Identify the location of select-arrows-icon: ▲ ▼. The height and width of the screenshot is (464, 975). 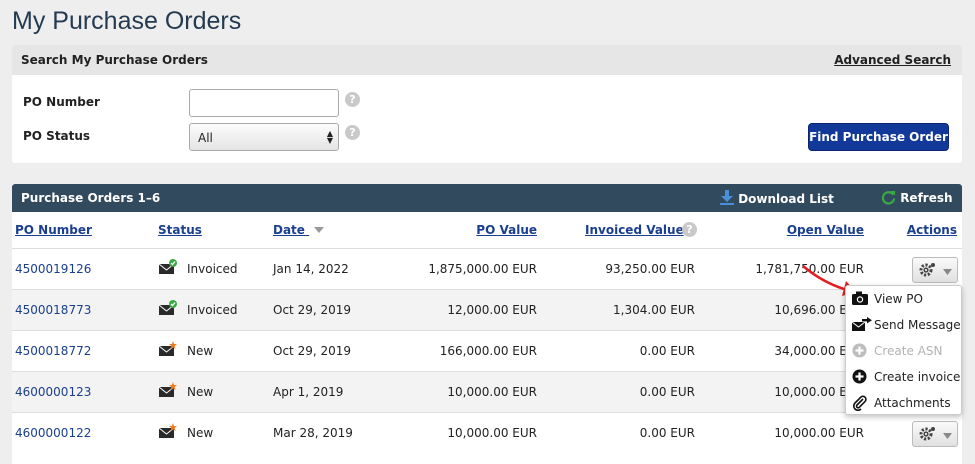
(329, 137).